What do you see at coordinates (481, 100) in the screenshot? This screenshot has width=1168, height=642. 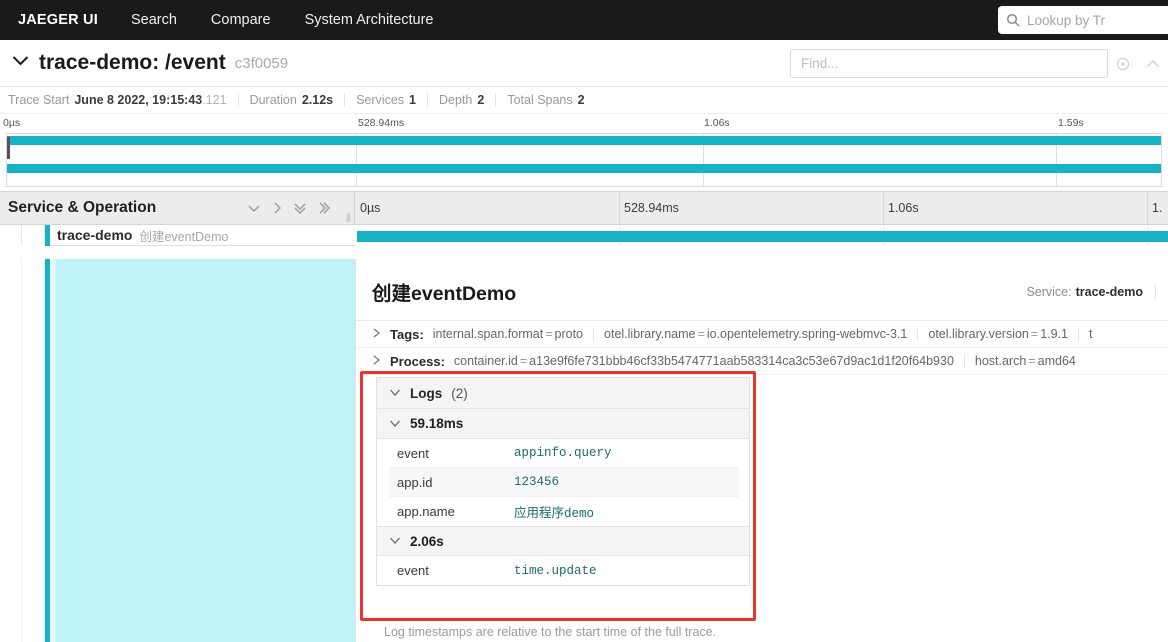 I see `summary-value: 2` at bounding box center [481, 100].